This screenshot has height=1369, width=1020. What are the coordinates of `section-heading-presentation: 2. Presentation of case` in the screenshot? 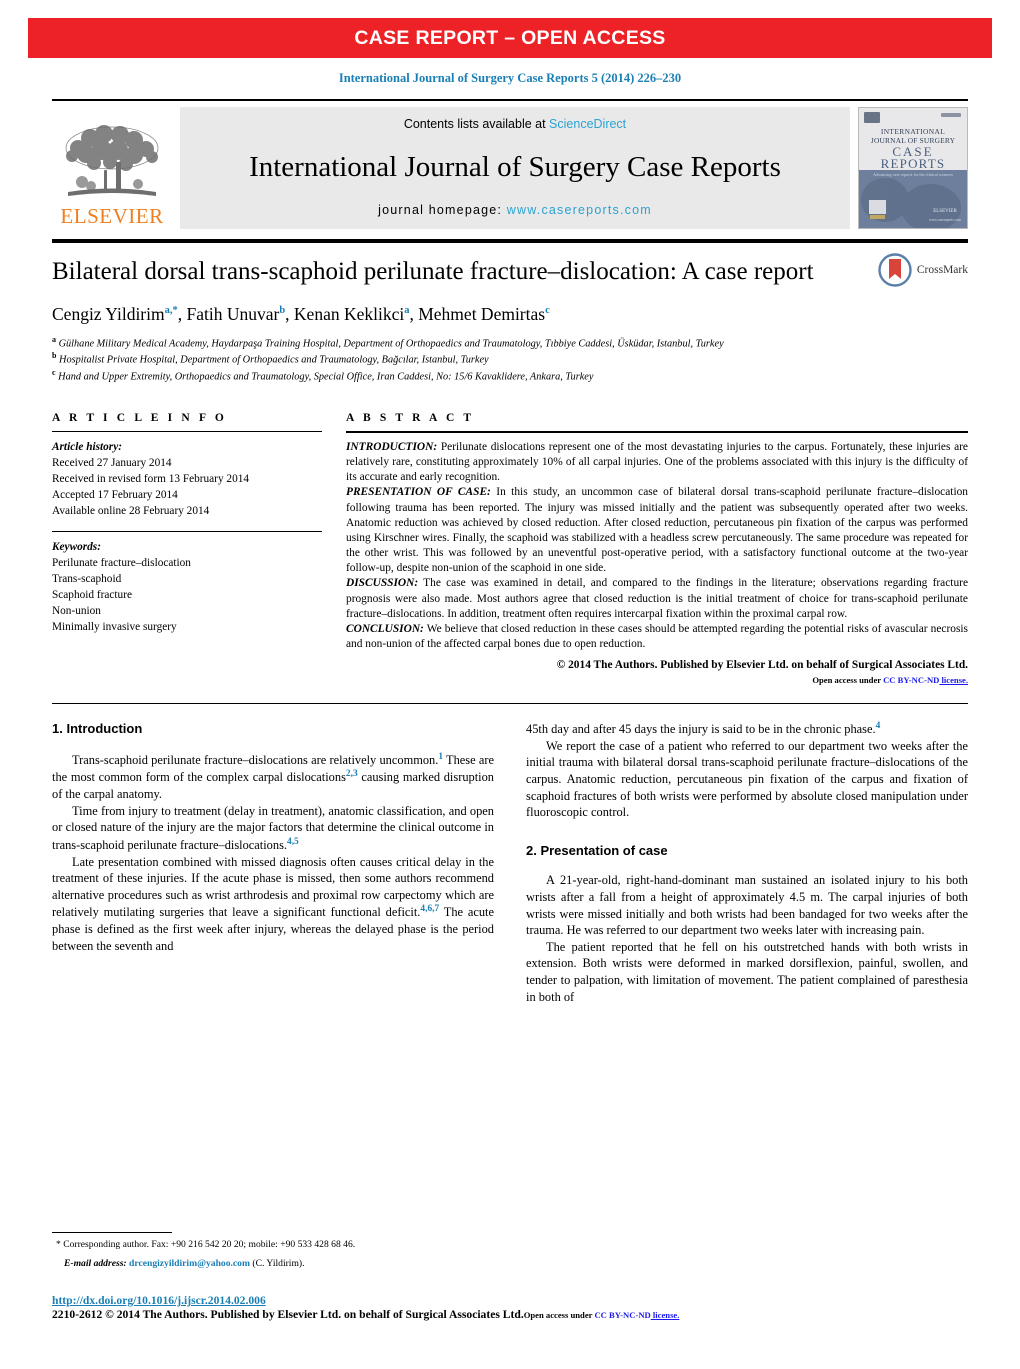 It's located at (597, 850).